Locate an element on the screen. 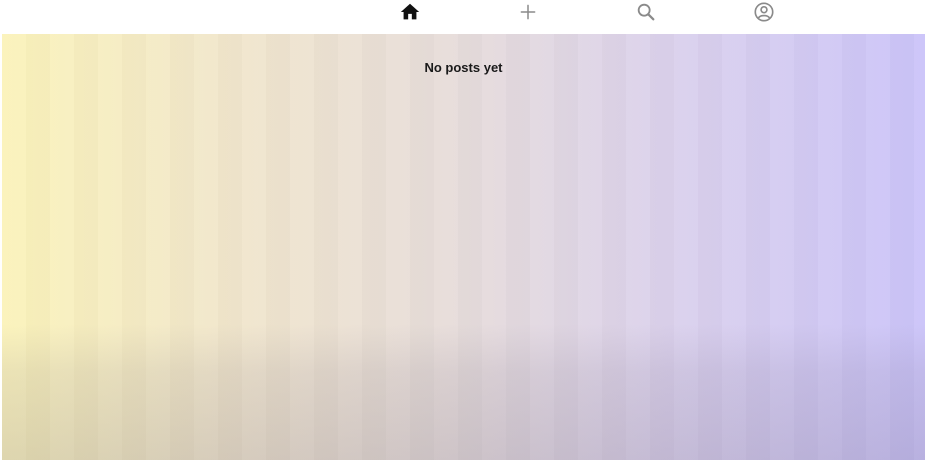  nav-search-button is located at coordinates (646, 12).